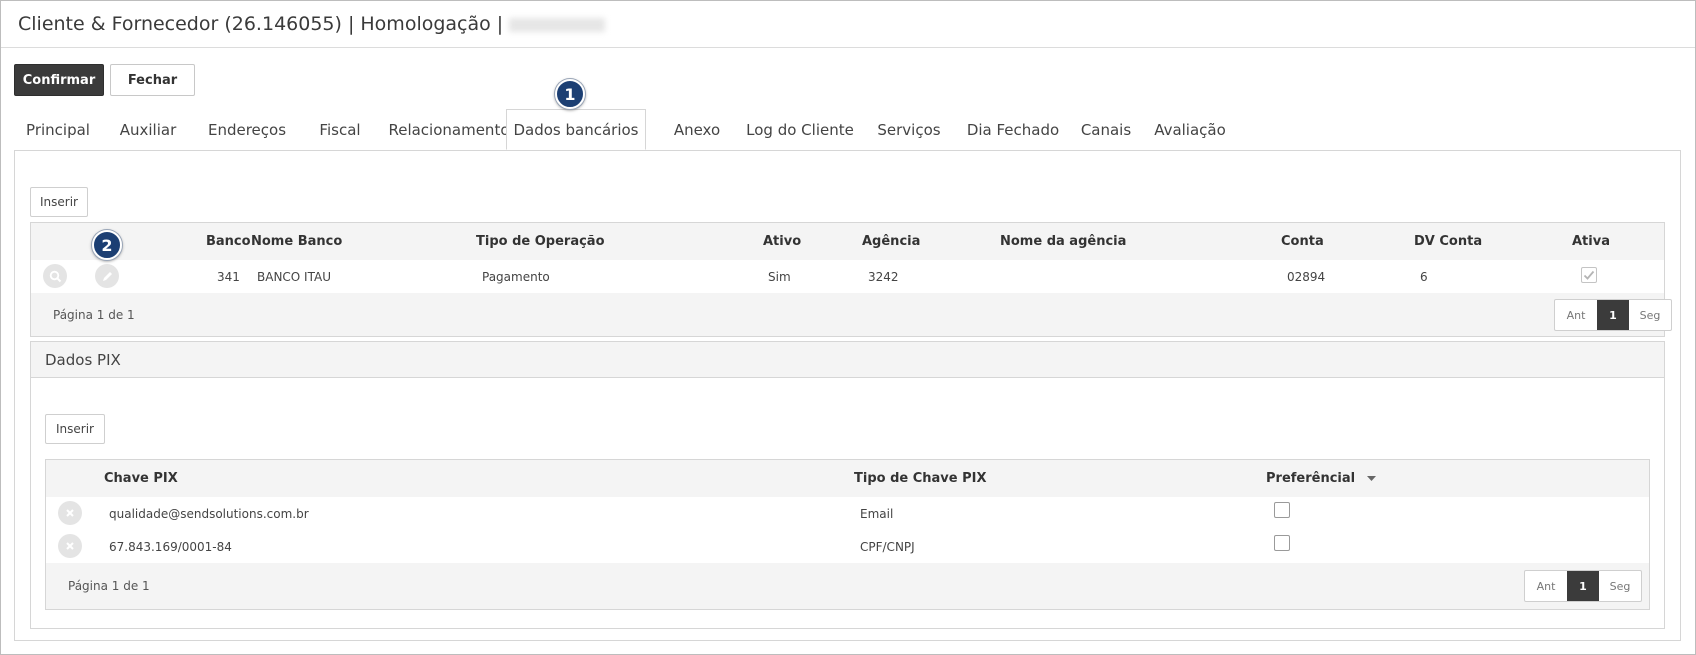 This screenshot has width=1696, height=655. I want to click on col-header-agencia: Agência, so click(891, 241).